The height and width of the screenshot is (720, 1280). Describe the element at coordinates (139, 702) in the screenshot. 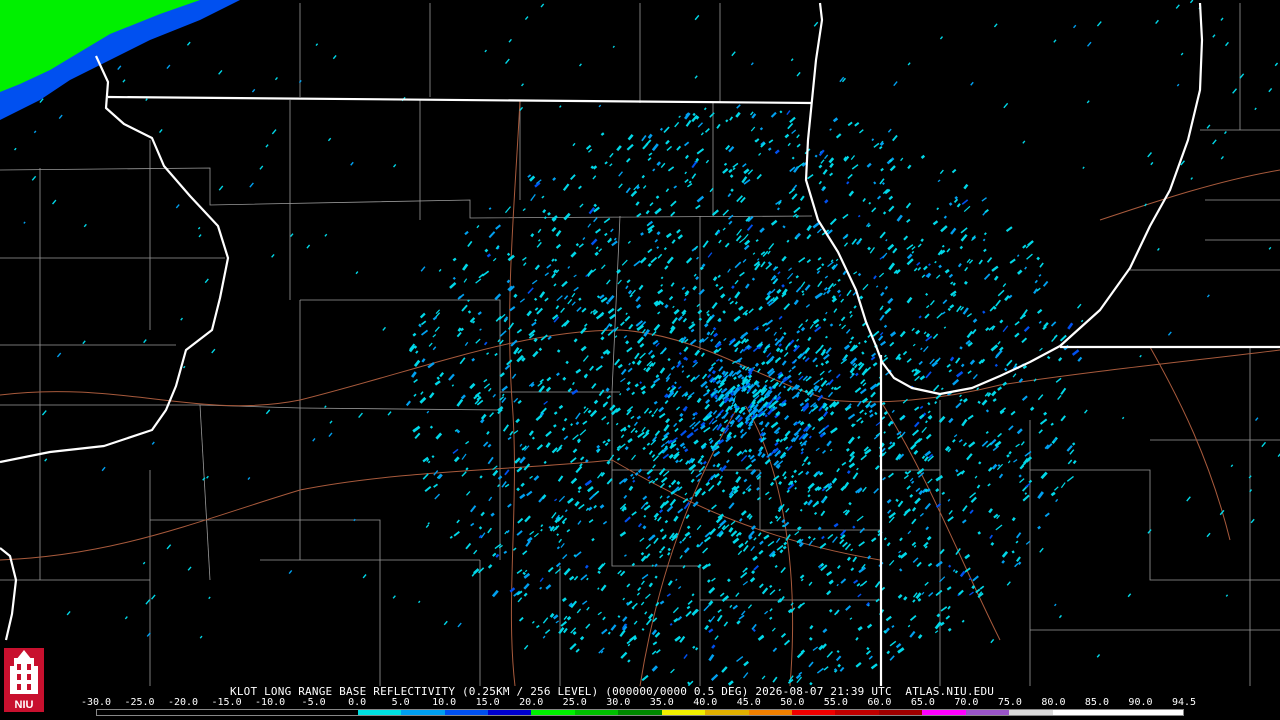

I see `colorbar-tick-label: -25.0` at that location.